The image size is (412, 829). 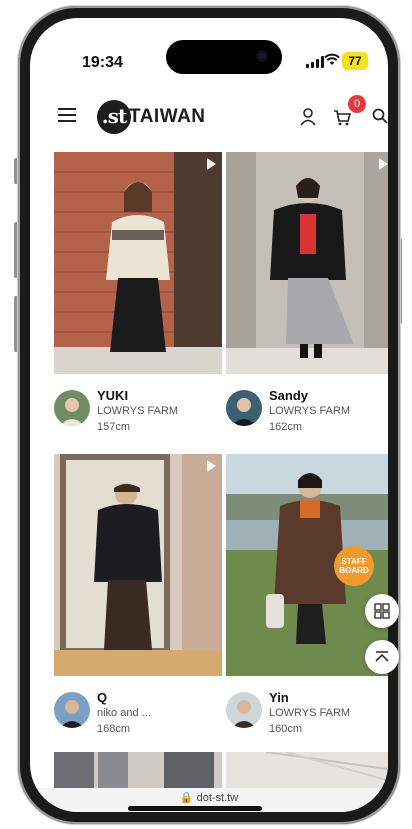 What do you see at coordinates (332, 61) in the screenshot?
I see `wifi-icon` at bounding box center [332, 61].